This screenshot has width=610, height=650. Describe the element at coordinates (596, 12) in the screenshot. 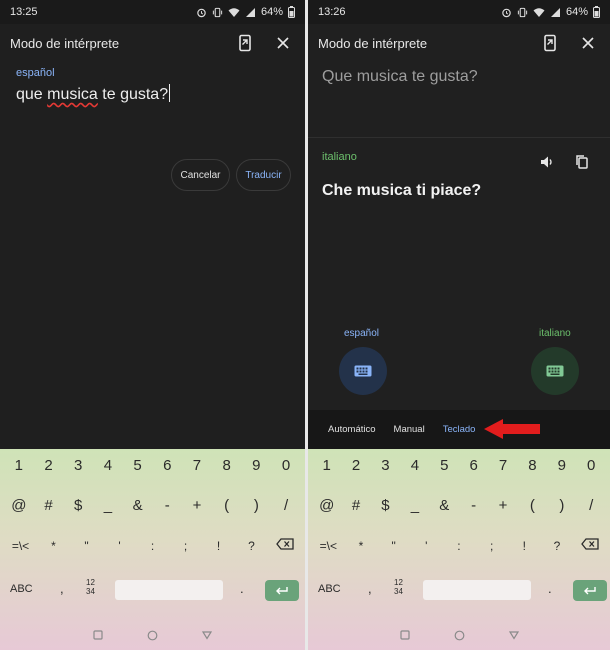

I see `battery-icon` at that location.